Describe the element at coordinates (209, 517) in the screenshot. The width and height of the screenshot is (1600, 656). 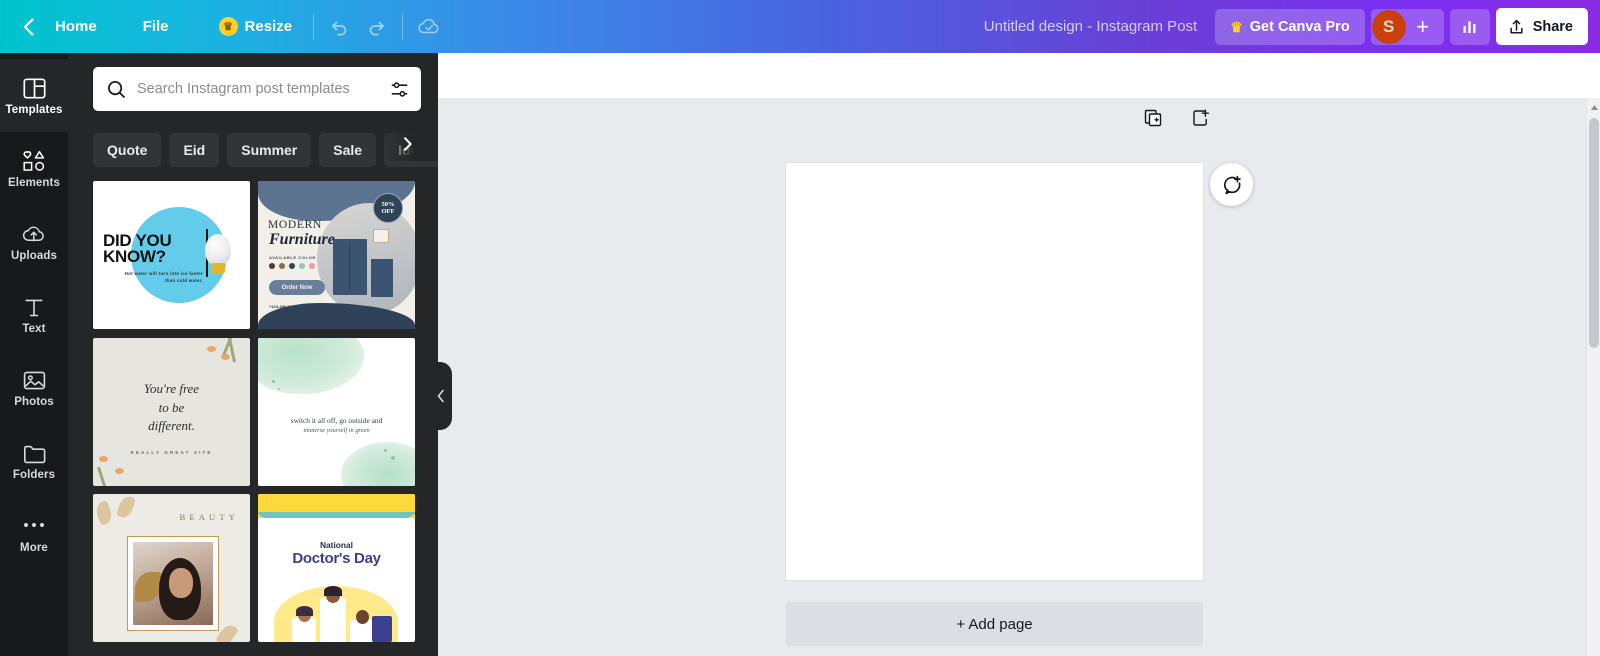
I see `template-title: BEAUTY` at that location.